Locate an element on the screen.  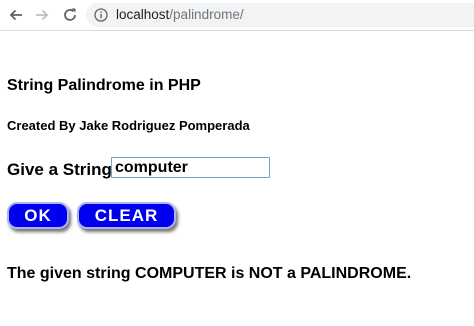
address-bar: localhost/palindrome/ is located at coordinates (280, 15).